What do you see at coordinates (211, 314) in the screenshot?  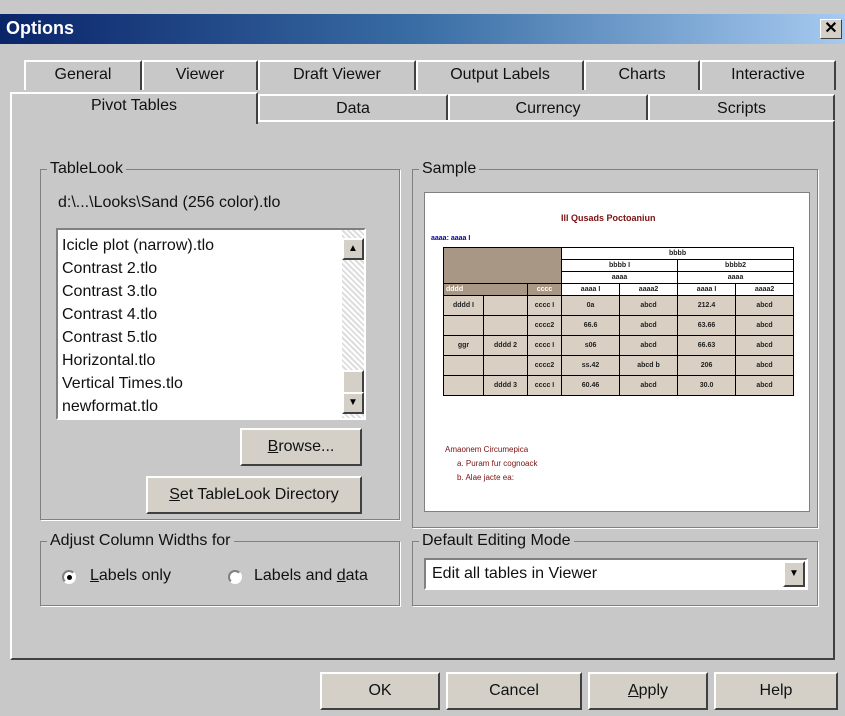 I see `list-item: Contrast 4.tlo` at bounding box center [211, 314].